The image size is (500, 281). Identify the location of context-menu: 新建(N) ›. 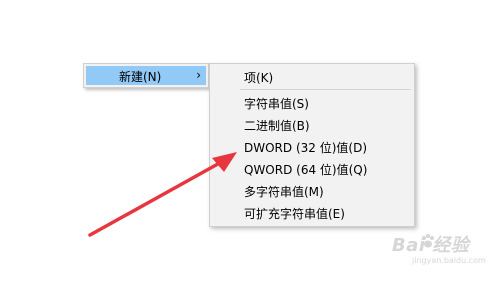
(146, 75).